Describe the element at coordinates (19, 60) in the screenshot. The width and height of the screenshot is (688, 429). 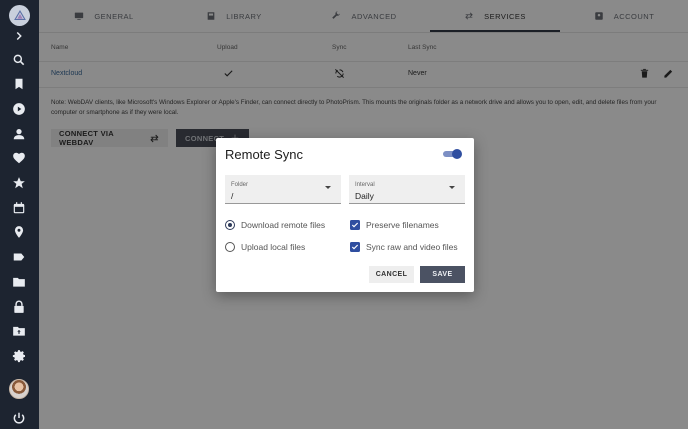
I see `search-icon` at that location.